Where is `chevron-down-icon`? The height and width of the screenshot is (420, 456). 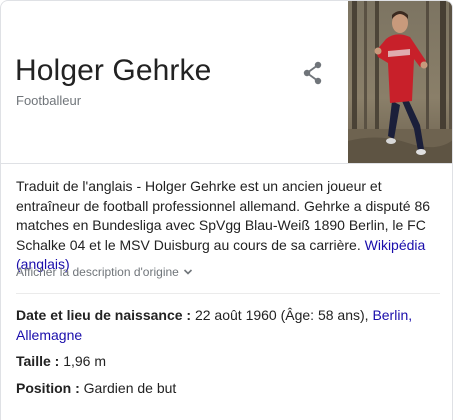 chevron-down-icon is located at coordinates (187, 272).